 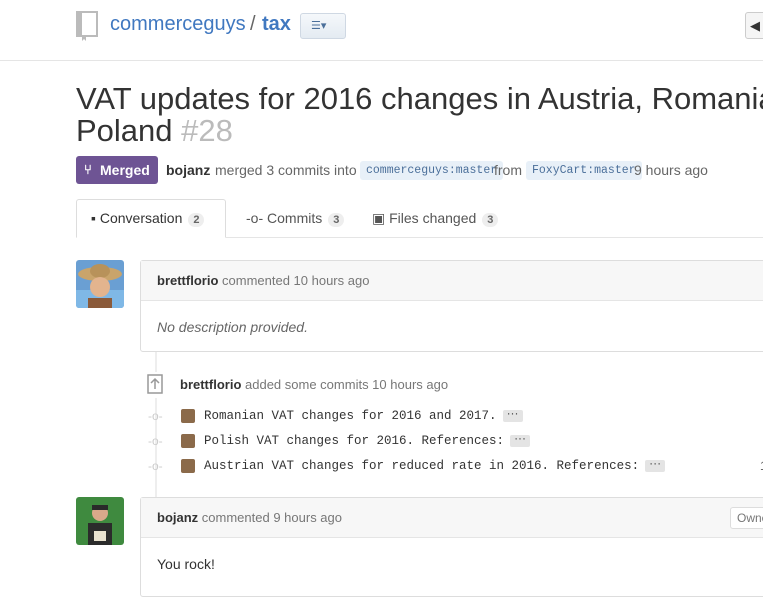 I want to click on merged-state-label: Merged, so click(x=125, y=170).